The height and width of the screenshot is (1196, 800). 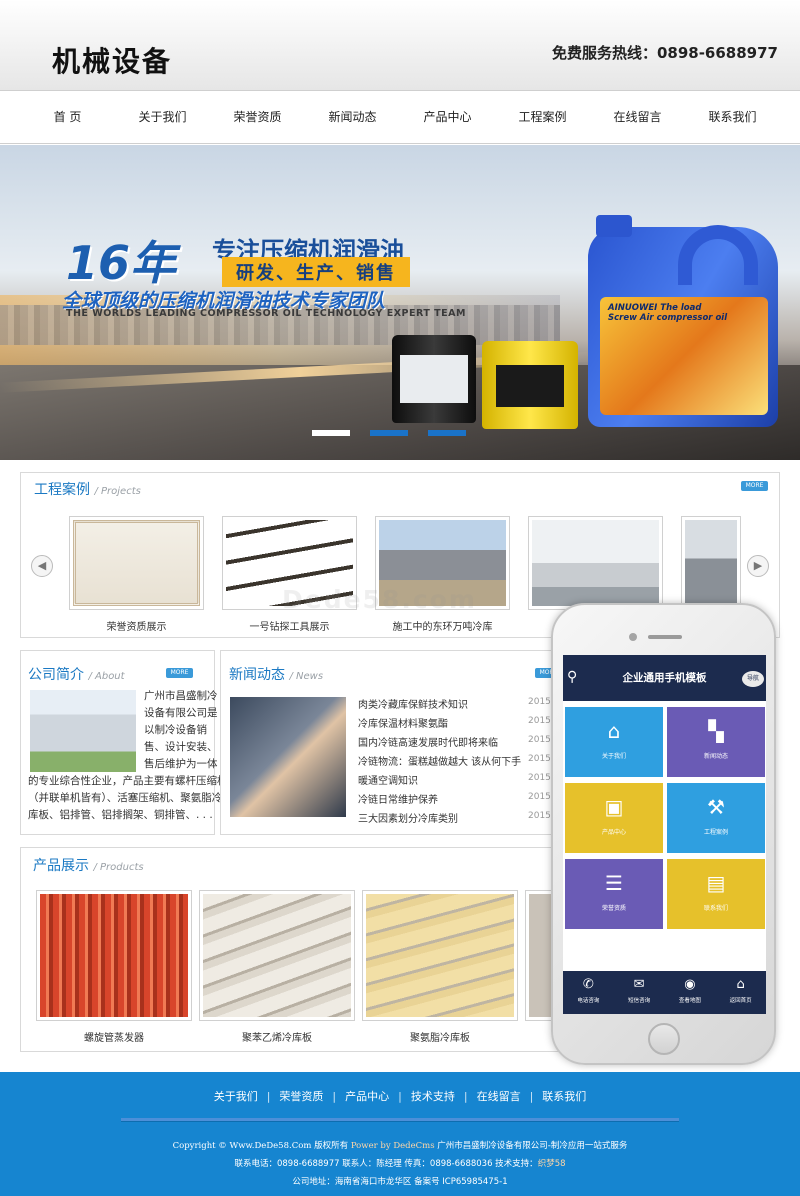 I want to click on phone-home-button, so click(x=664, y=1039).